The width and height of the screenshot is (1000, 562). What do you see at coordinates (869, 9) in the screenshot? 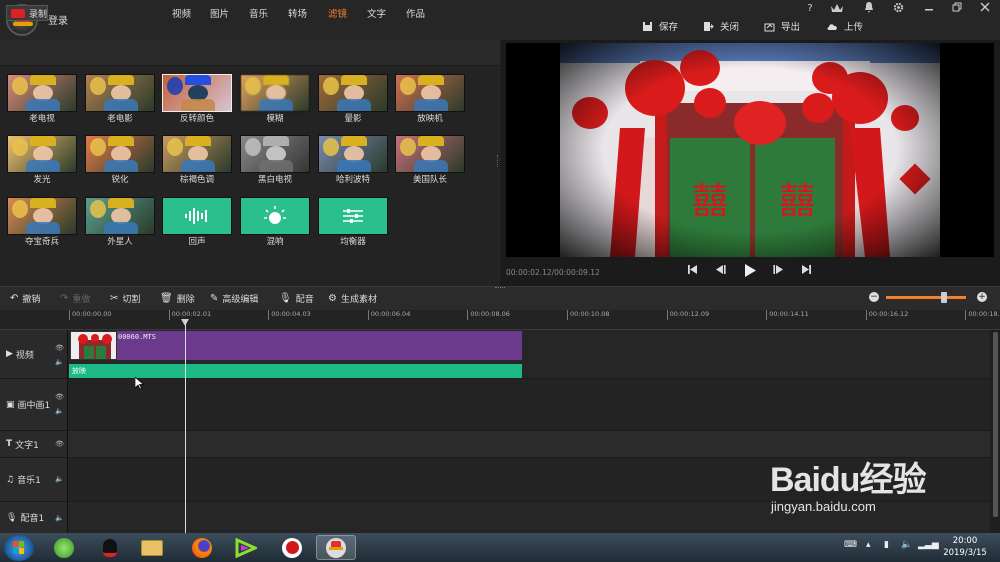
I see `bell-icon` at bounding box center [869, 9].